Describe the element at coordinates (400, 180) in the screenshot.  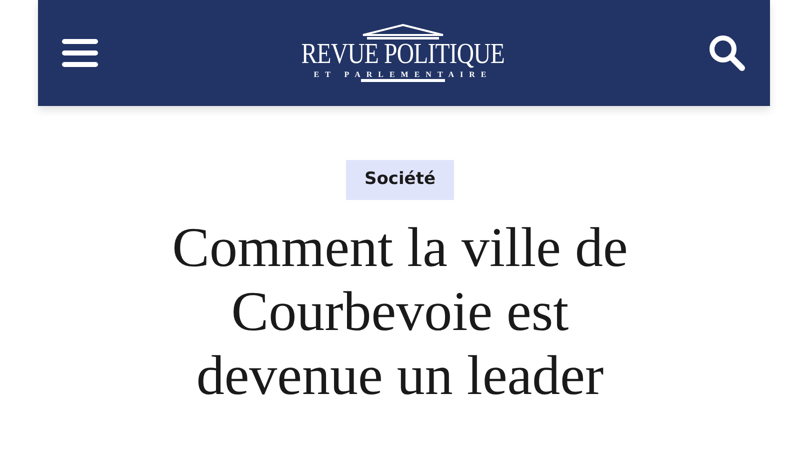
I see `category-tag: Société` at that location.